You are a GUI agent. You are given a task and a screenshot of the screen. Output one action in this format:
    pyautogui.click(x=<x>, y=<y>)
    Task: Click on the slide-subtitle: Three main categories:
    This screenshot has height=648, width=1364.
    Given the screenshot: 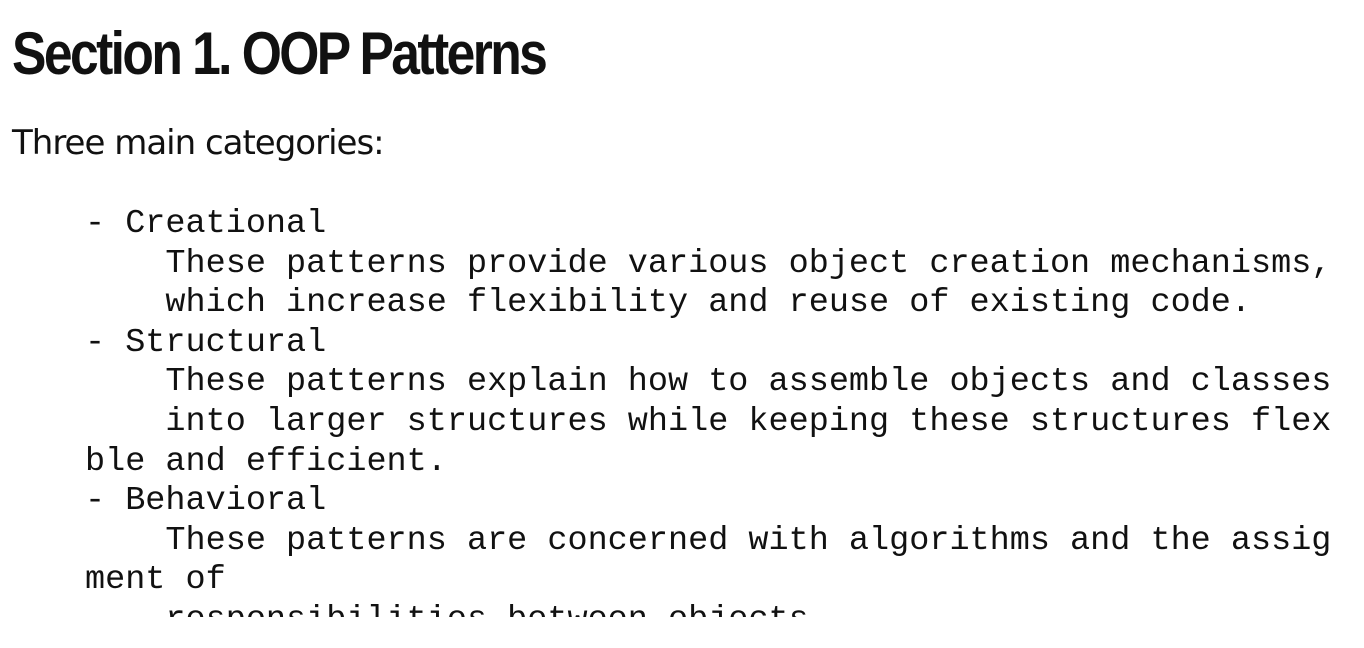 What is the action you would take?
    pyautogui.click(x=198, y=143)
    